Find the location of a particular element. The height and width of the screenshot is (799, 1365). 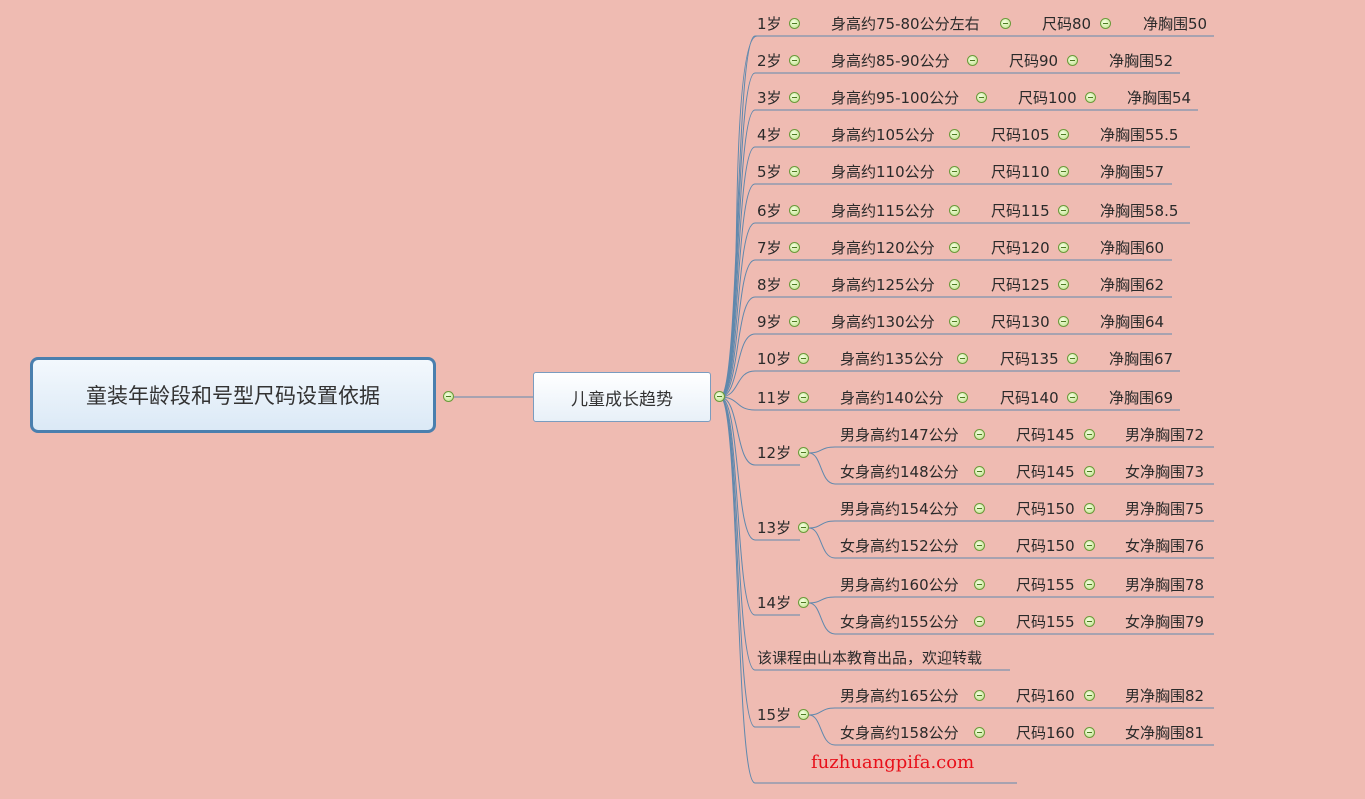

chest-node: 男净胸围75 is located at coordinates (1164, 509).